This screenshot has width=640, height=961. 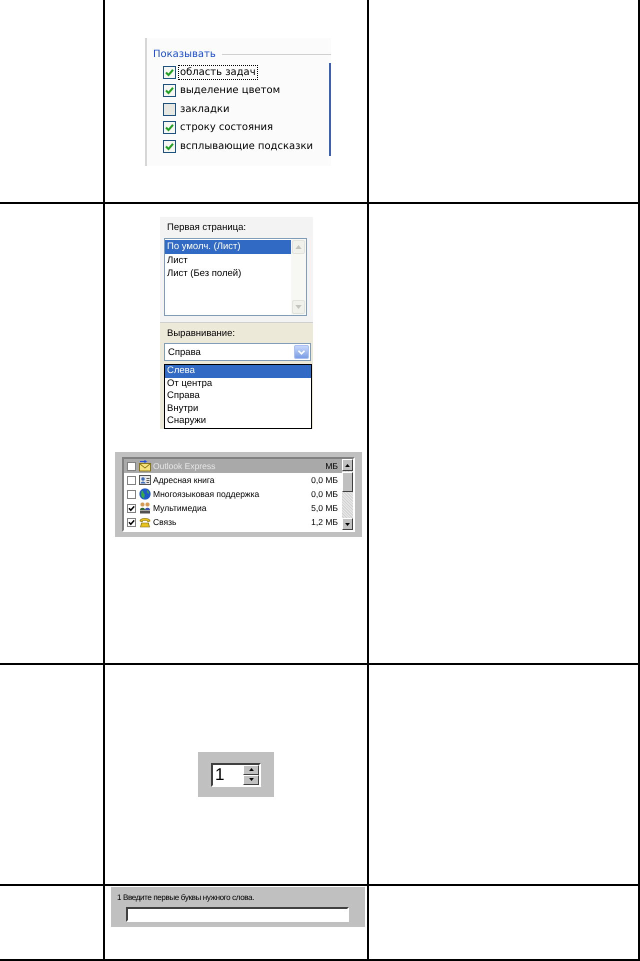 What do you see at coordinates (204, 109) in the screenshot?
I see `checkbox-label: закладки` at bounding box center [204, 109].